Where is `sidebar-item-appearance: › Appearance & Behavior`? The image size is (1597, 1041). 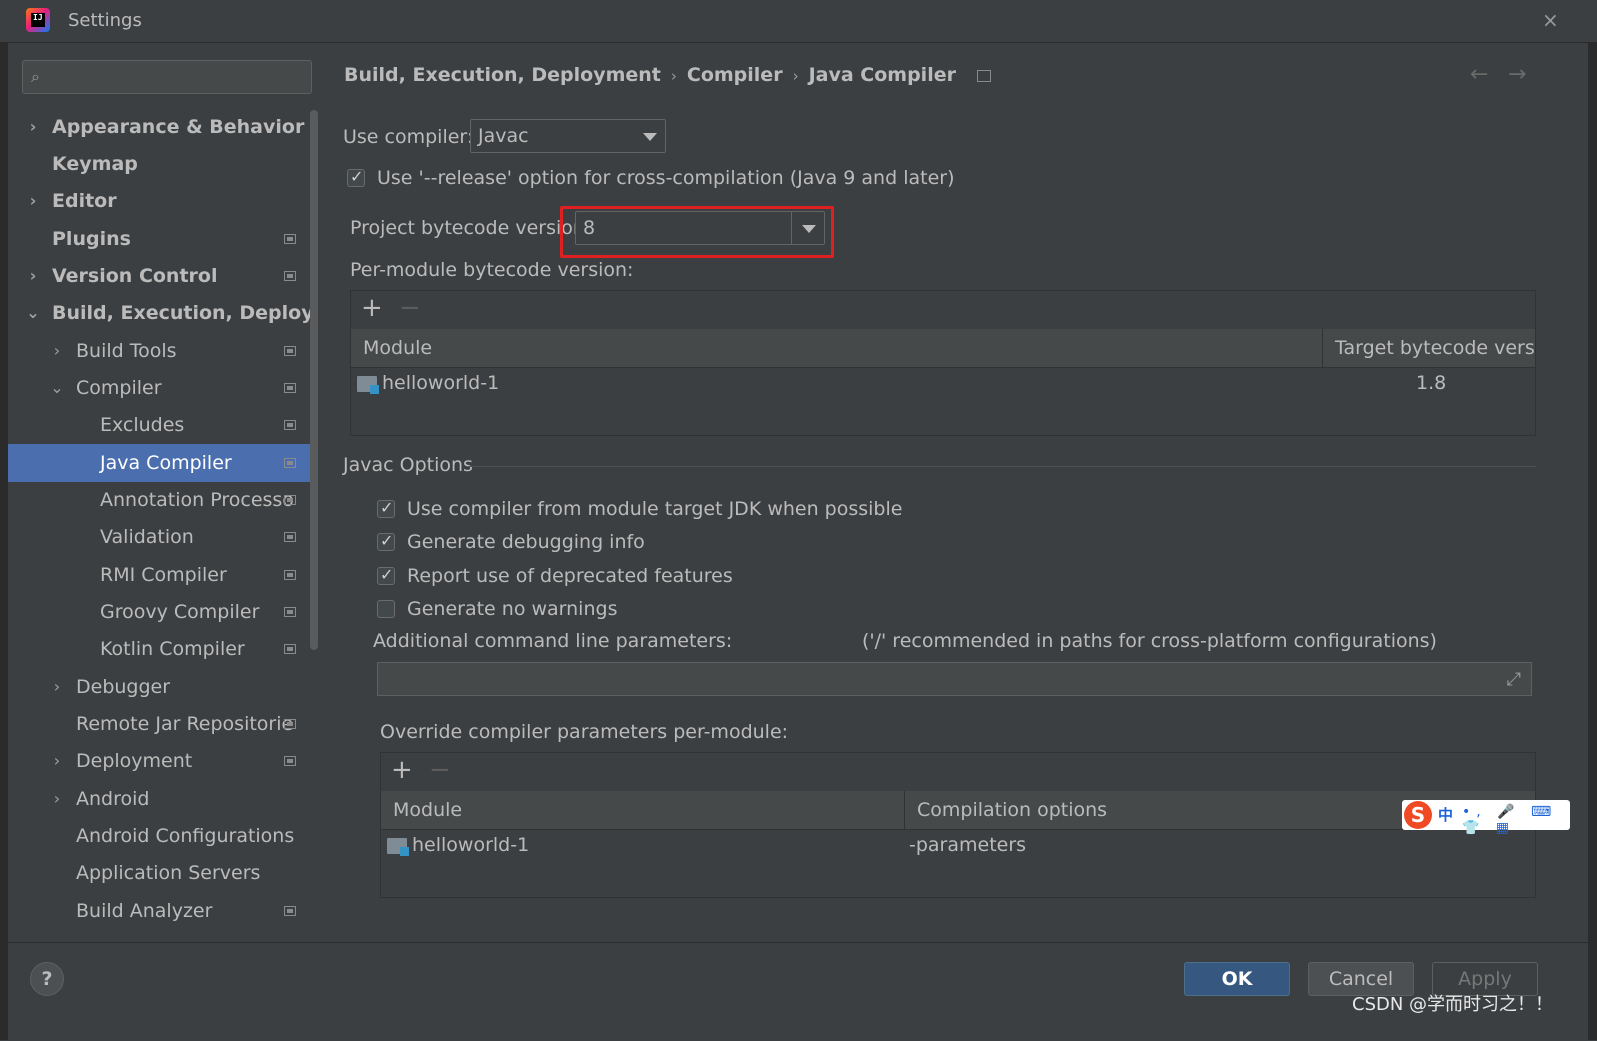
sidebar-item-appearance: › Appearance & Behavior is located at coordinates (160, 127).